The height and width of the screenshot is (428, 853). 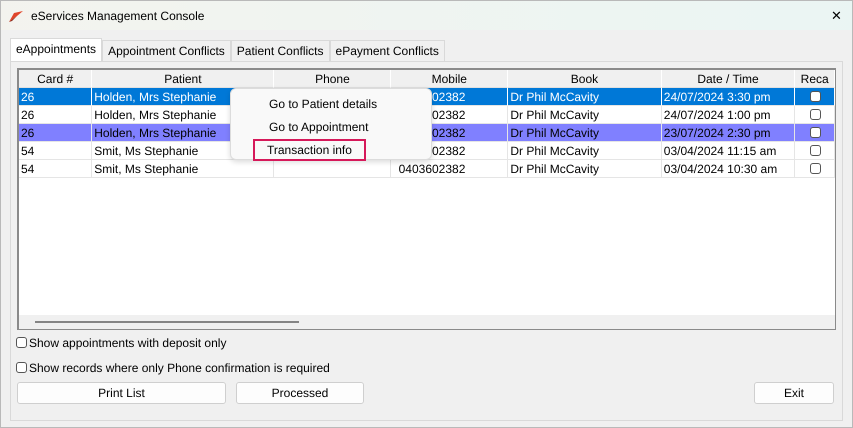 I want to click on scrollbar-thumb, so click(x=167, y=322).